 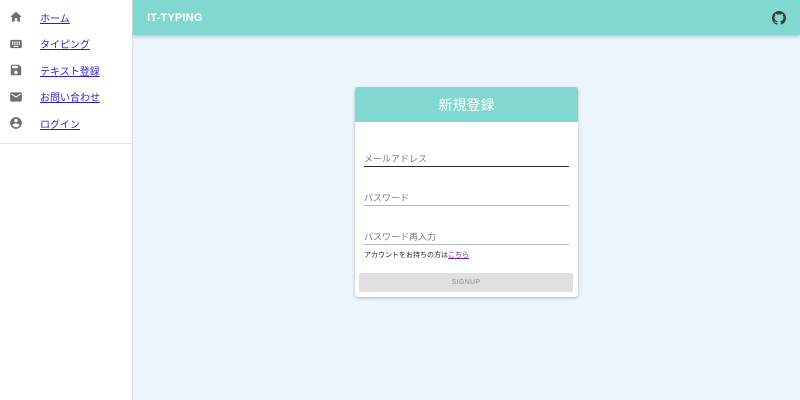 I want to click on keyboard-icon, so click(x=16, y=44).